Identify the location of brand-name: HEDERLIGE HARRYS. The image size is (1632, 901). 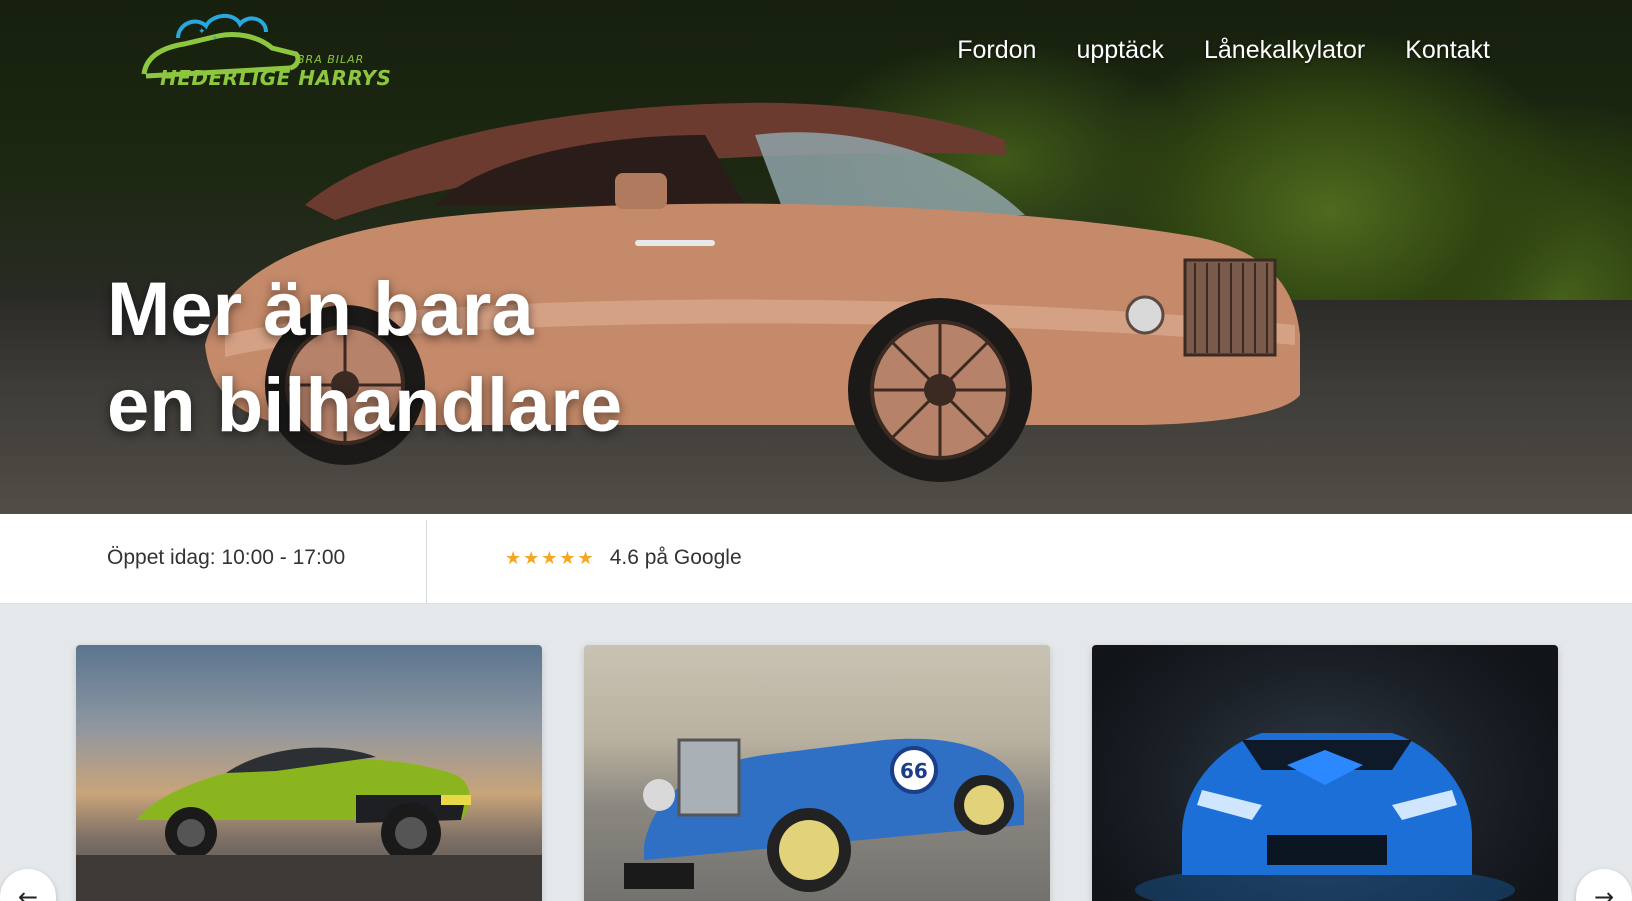
(276, 78).